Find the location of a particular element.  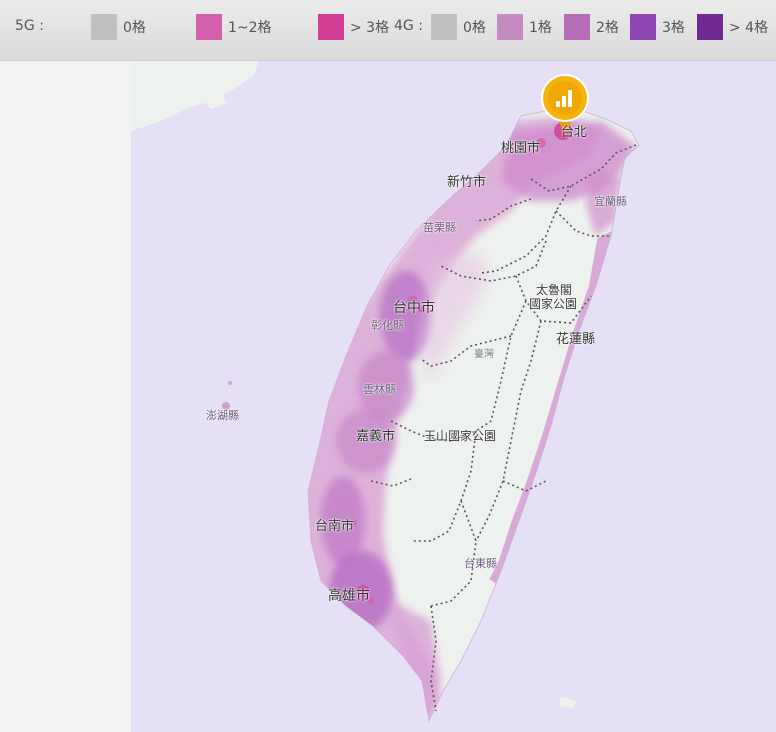

legend-4g-item-3: 3格 is located at coordinates (657, 27).